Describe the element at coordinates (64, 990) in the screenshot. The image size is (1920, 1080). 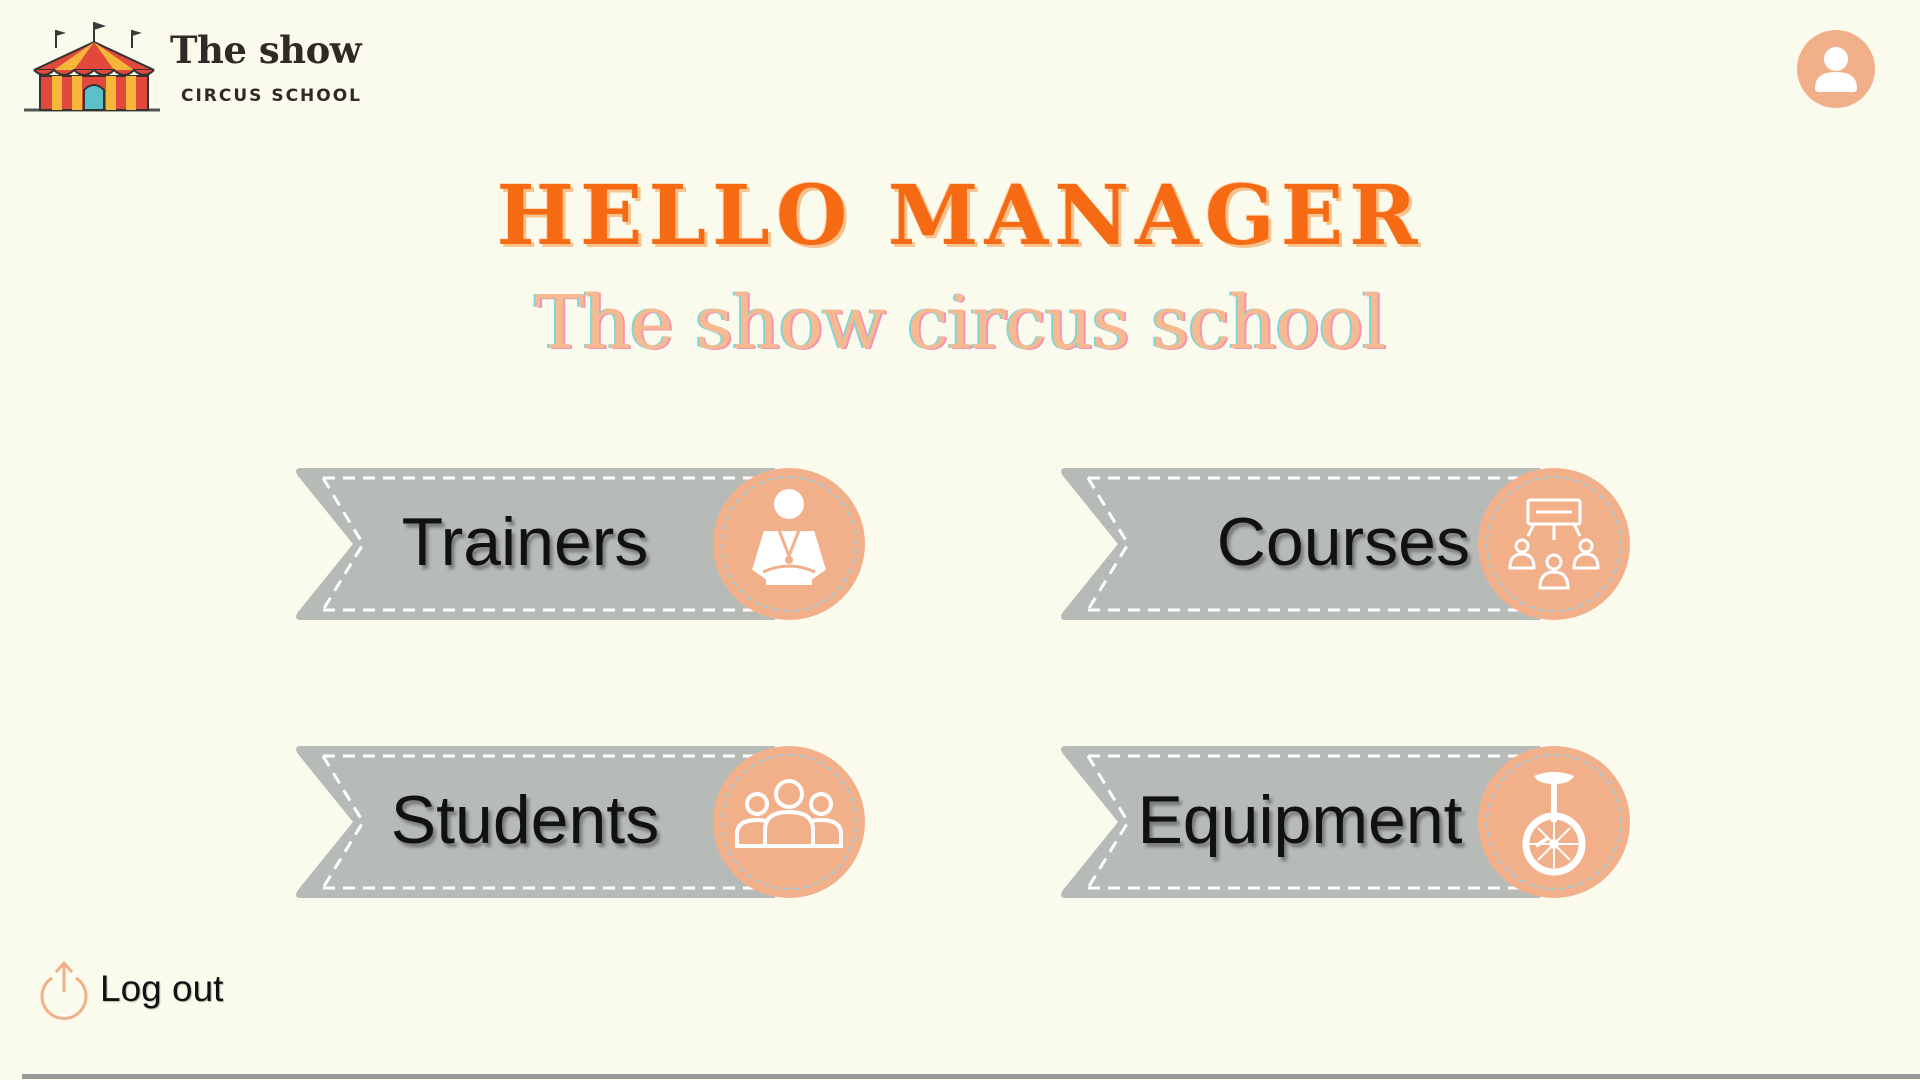
I see `logout-icon` at that location.